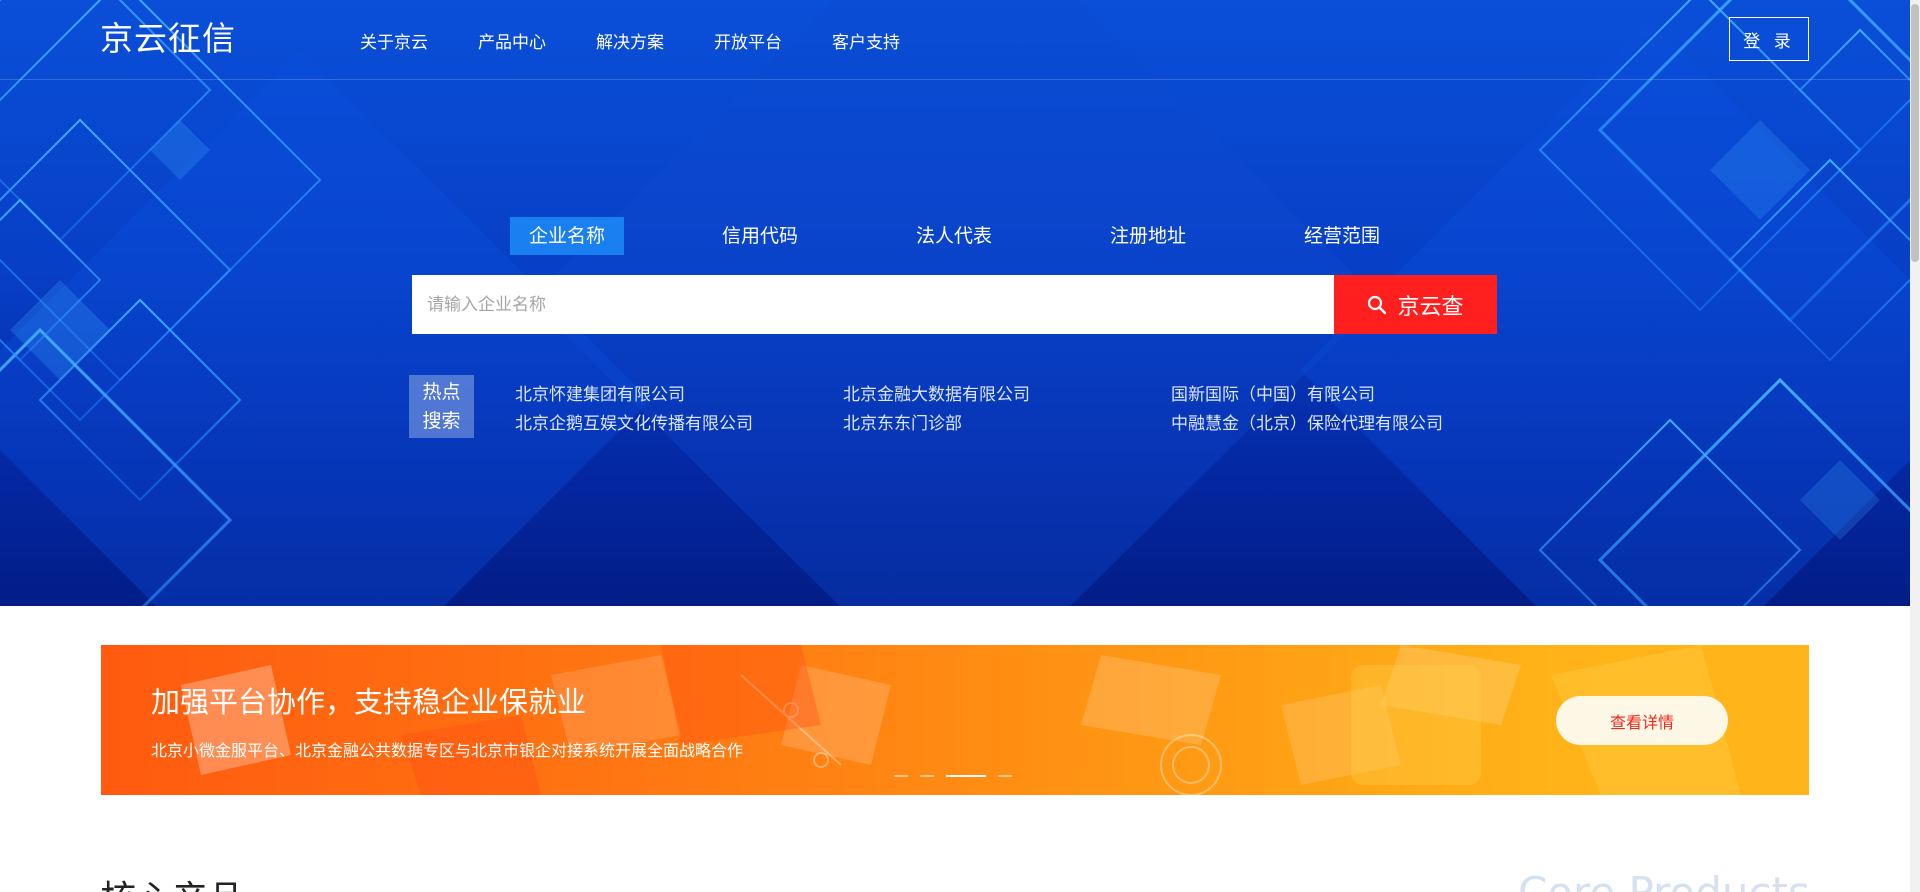 The height and width of the screenshot is (892, 1920). What do you see at coordinates (748, 40) in the screenshot?
I see `nav-item-open-platform: 开放平台` at bounding box center [748, 40].